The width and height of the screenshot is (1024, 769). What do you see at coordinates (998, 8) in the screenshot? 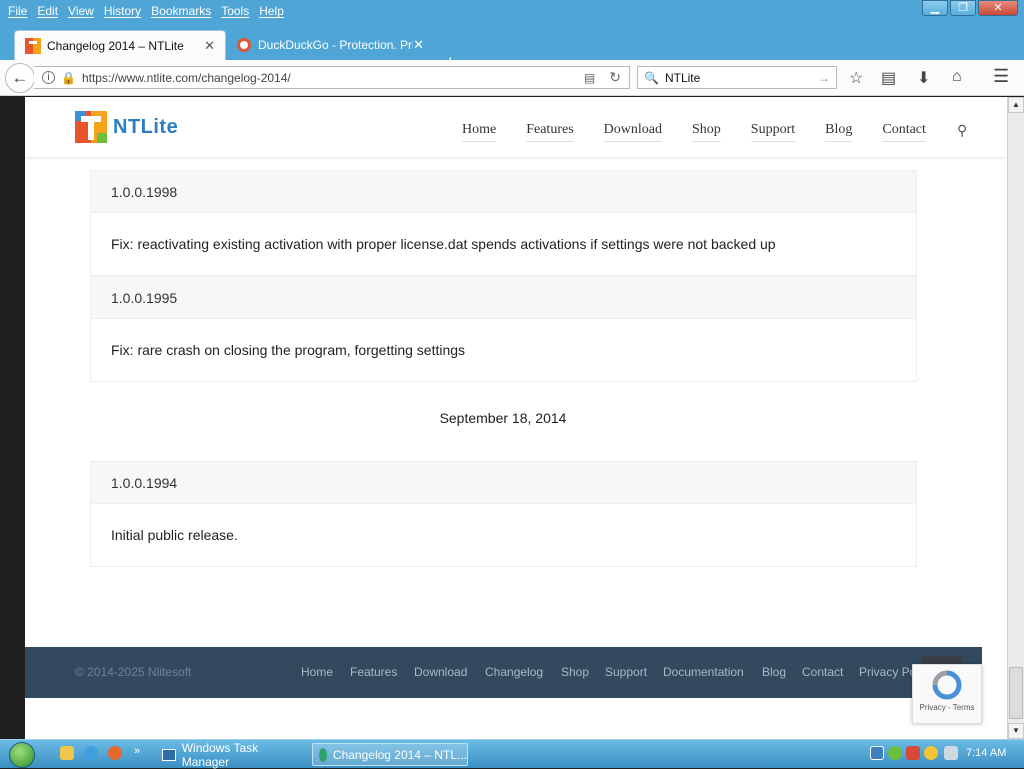
I see `close-window-button: ✕` at bounding box center [998, 8].